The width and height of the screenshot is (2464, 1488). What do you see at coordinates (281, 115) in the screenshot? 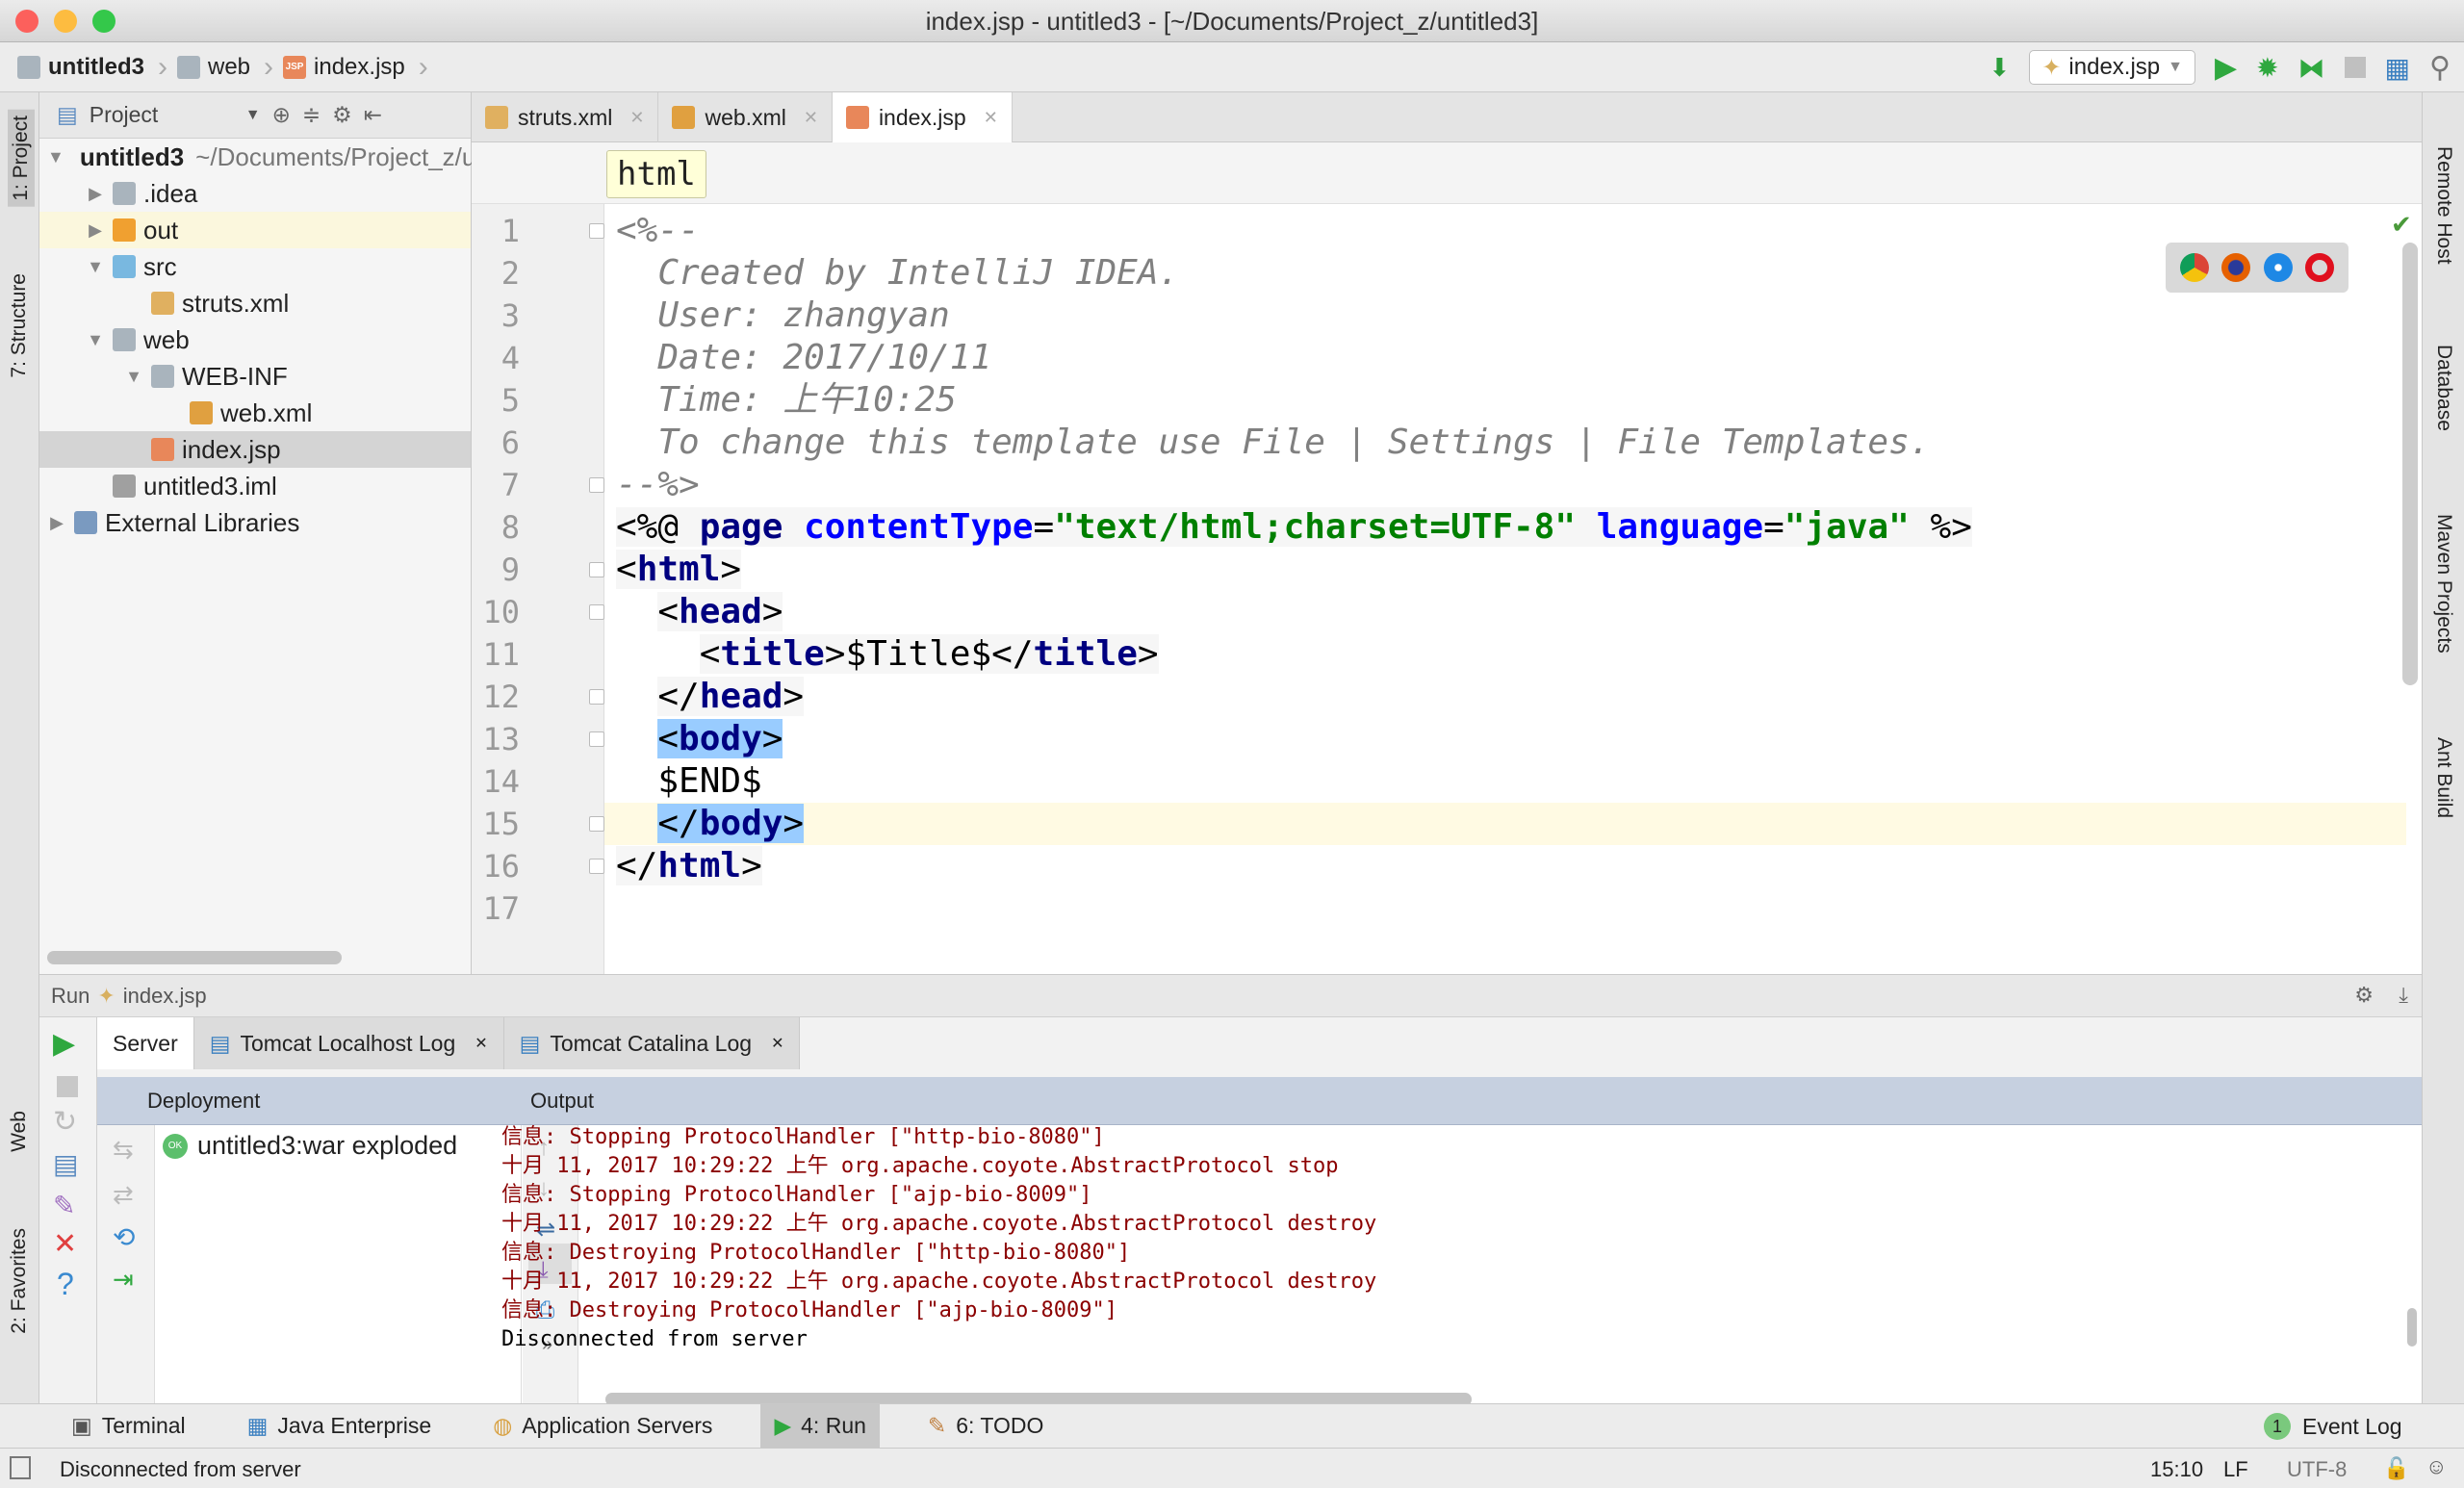
I see `locate-icon: ⊕` at bounding box center [281, 115].